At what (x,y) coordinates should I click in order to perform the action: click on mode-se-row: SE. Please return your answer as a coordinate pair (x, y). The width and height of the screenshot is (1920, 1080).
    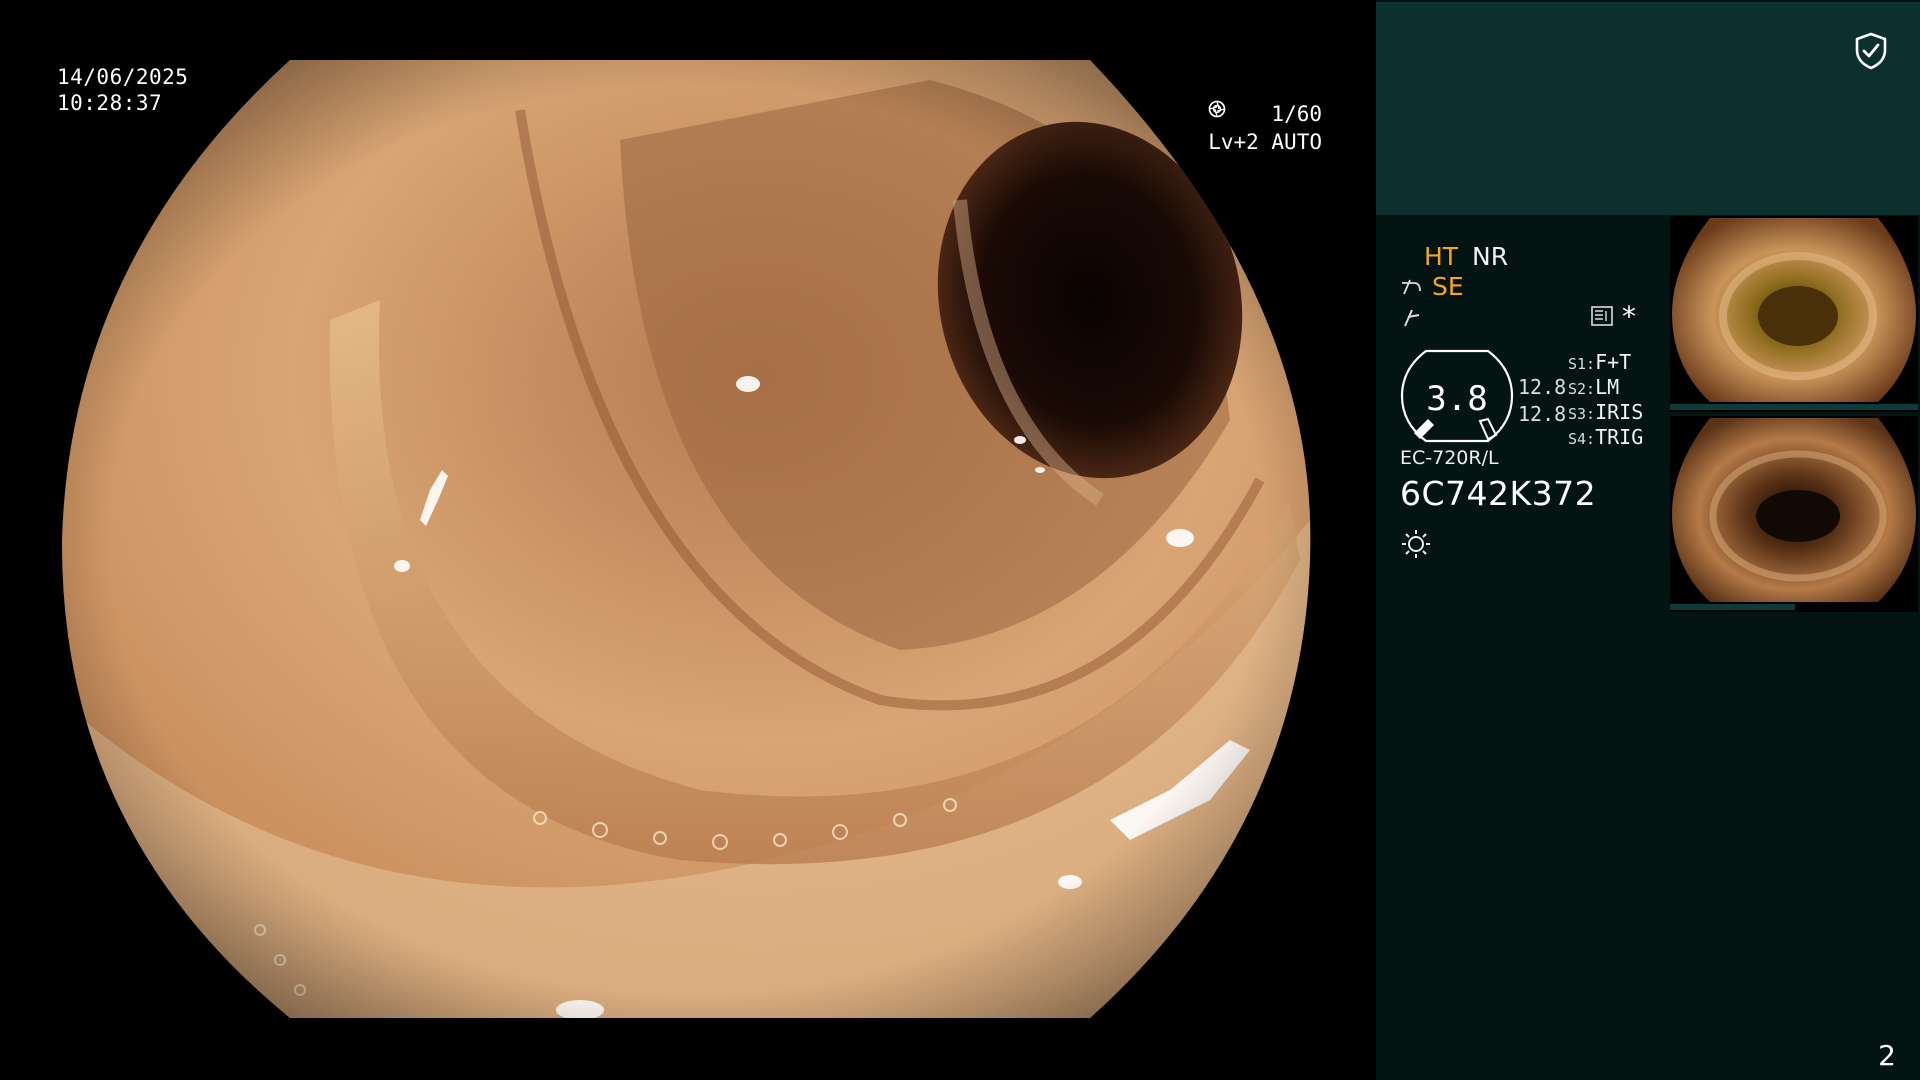
    Looking at the image, I should click on (1432, 287).